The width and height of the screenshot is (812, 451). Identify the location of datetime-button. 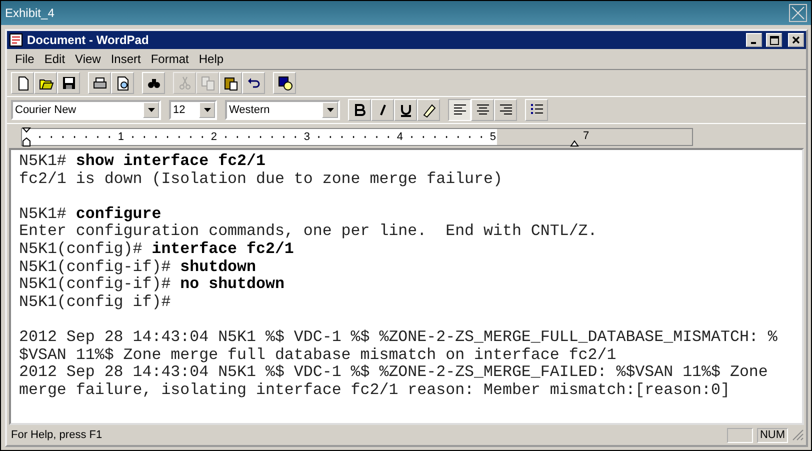
(284, 83).